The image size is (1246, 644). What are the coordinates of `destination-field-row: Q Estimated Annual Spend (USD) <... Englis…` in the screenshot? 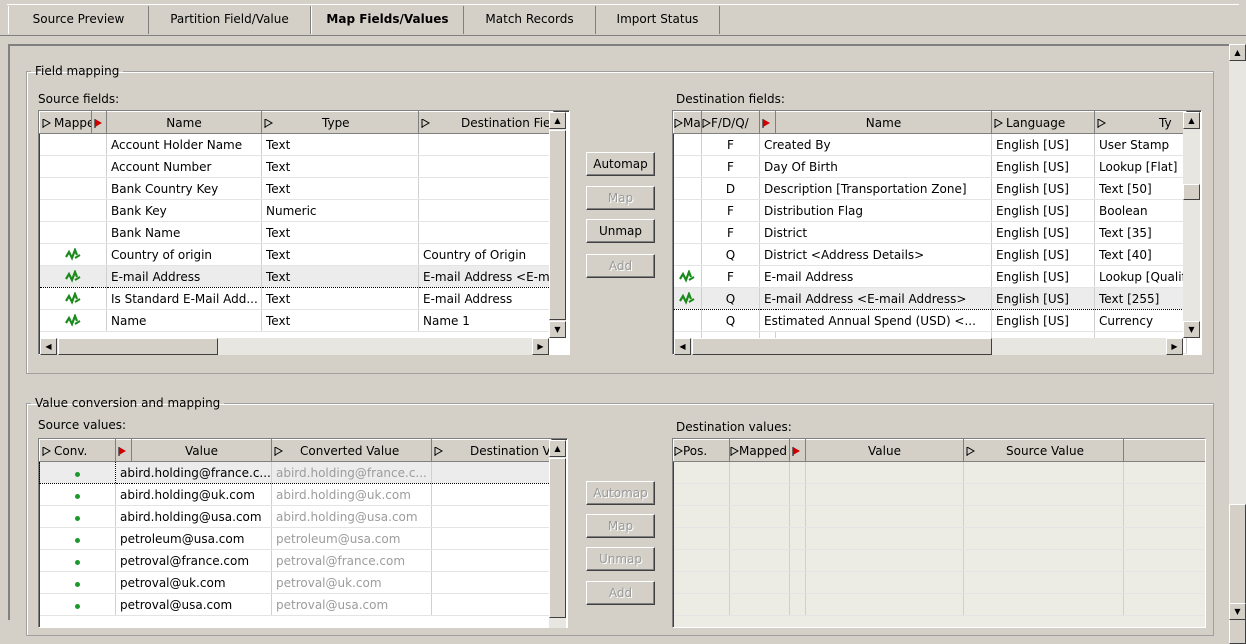 It's located at (930, 320).